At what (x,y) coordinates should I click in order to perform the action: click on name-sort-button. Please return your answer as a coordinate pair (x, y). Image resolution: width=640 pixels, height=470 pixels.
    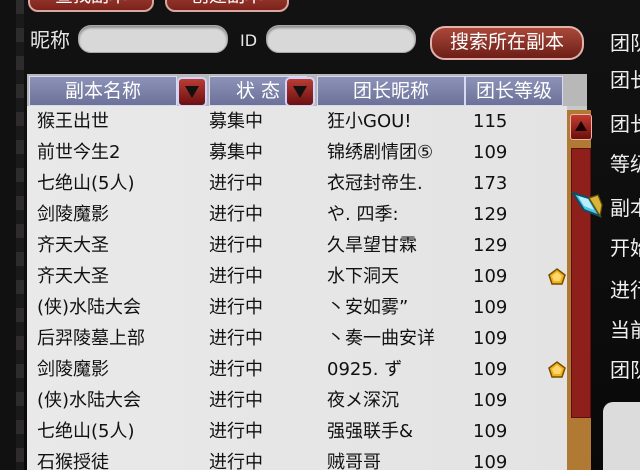
    Looking at the image, I should click on (192, 92).